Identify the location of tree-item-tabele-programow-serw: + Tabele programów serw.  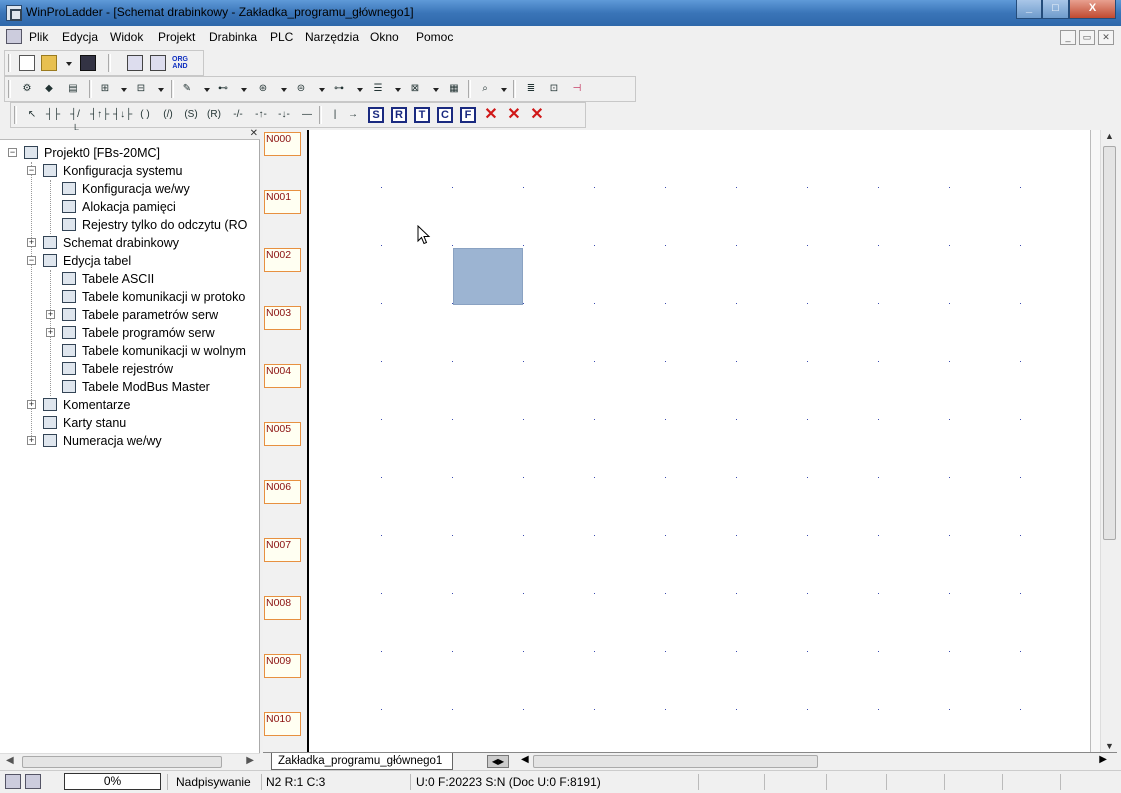
(130, 333).